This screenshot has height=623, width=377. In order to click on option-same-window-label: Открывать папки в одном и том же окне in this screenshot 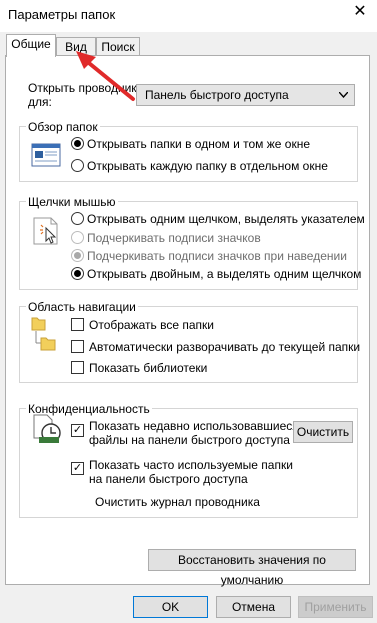, I will do `click(198, 144)`.